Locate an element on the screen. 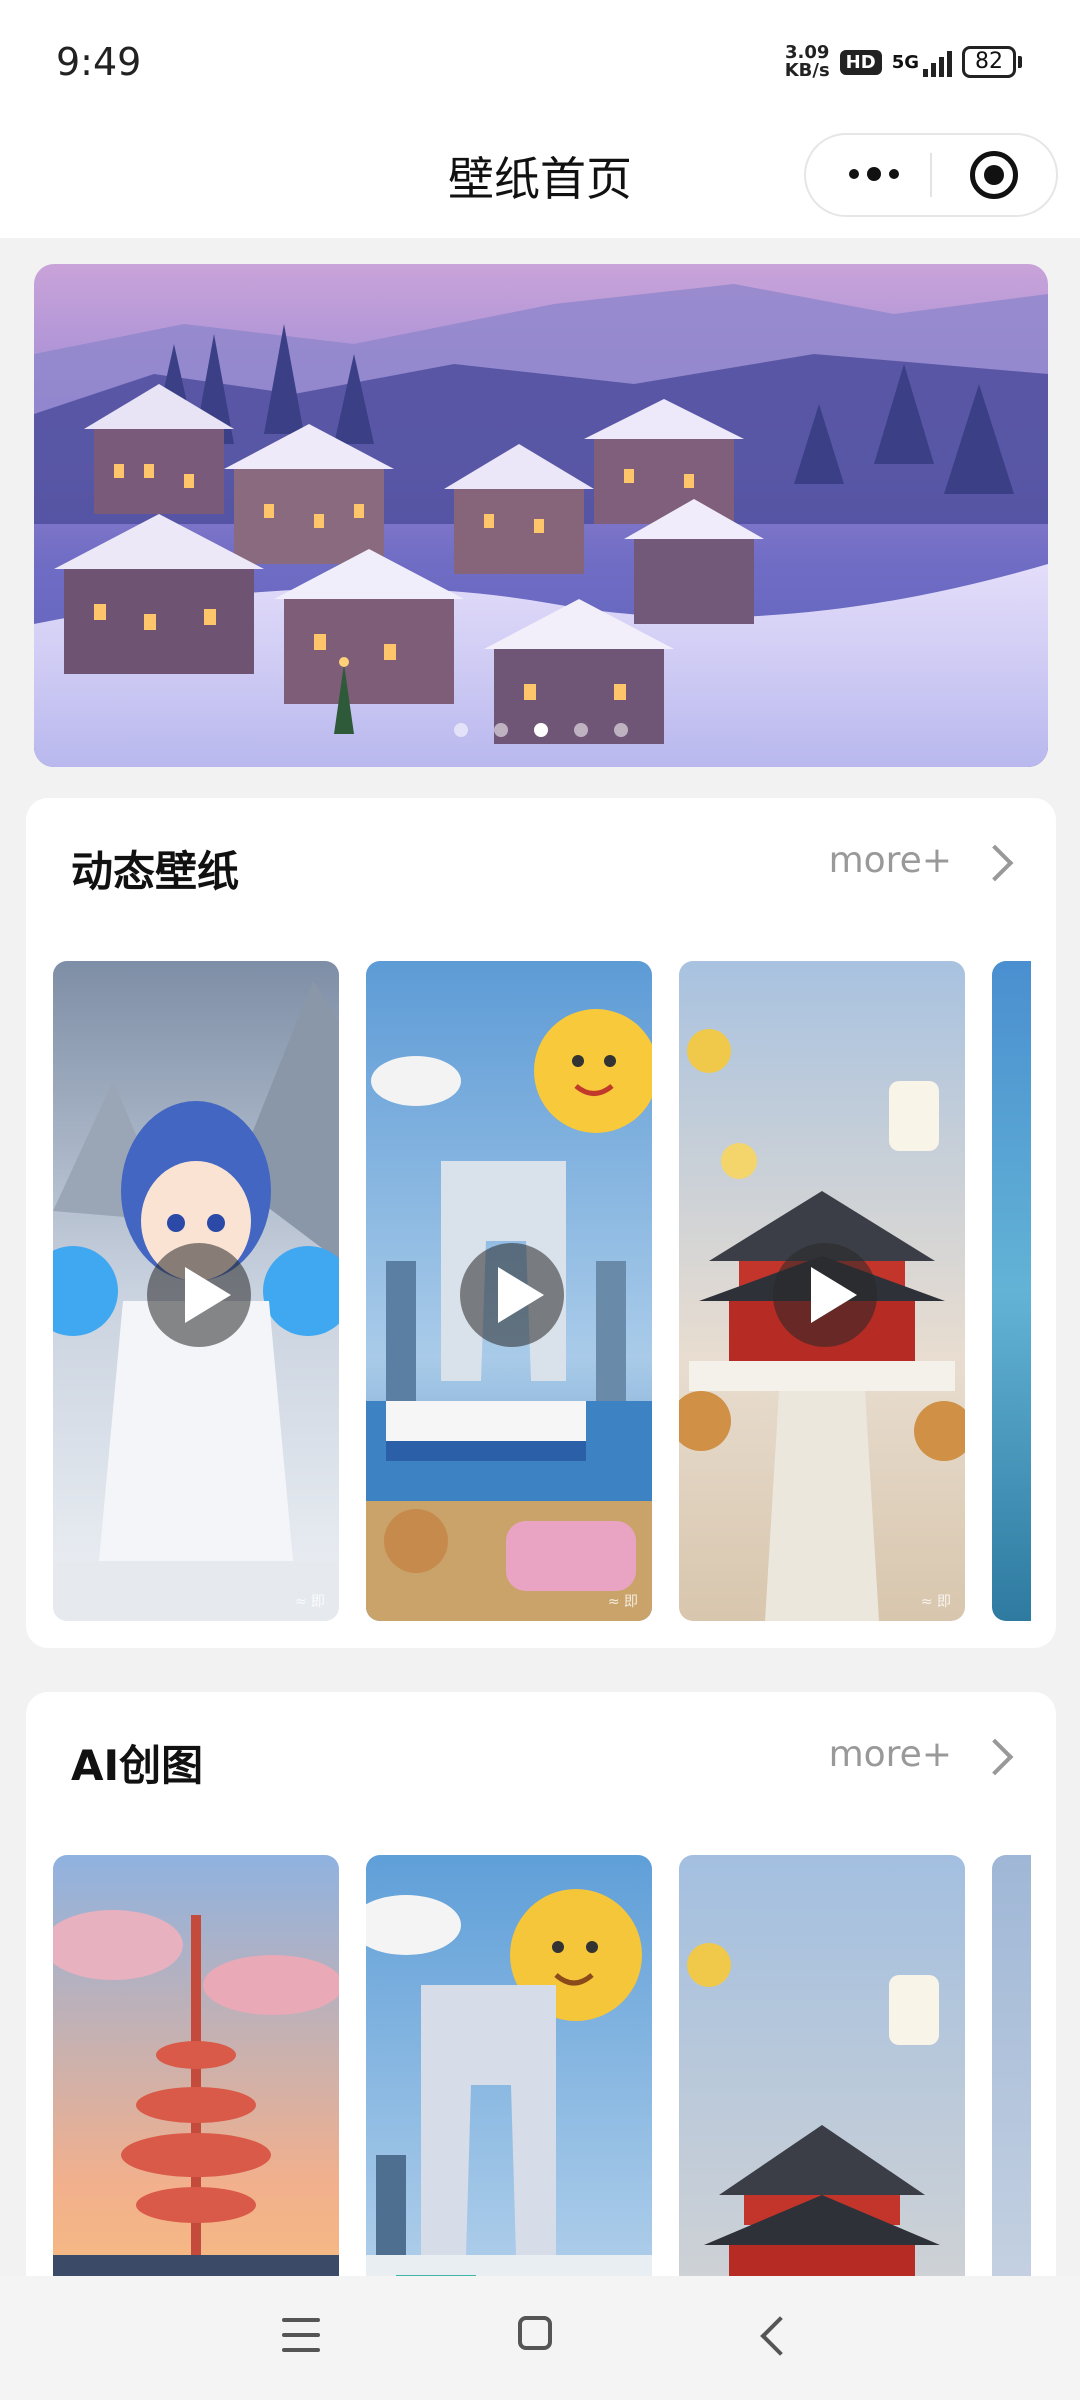  menu-icon is located at coordinates (301, 2335).